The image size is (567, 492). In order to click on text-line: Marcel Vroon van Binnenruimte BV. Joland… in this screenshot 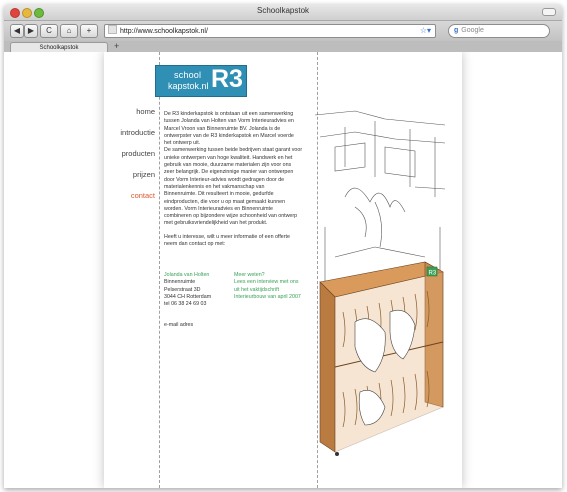, I will do `click(222, 128)`.